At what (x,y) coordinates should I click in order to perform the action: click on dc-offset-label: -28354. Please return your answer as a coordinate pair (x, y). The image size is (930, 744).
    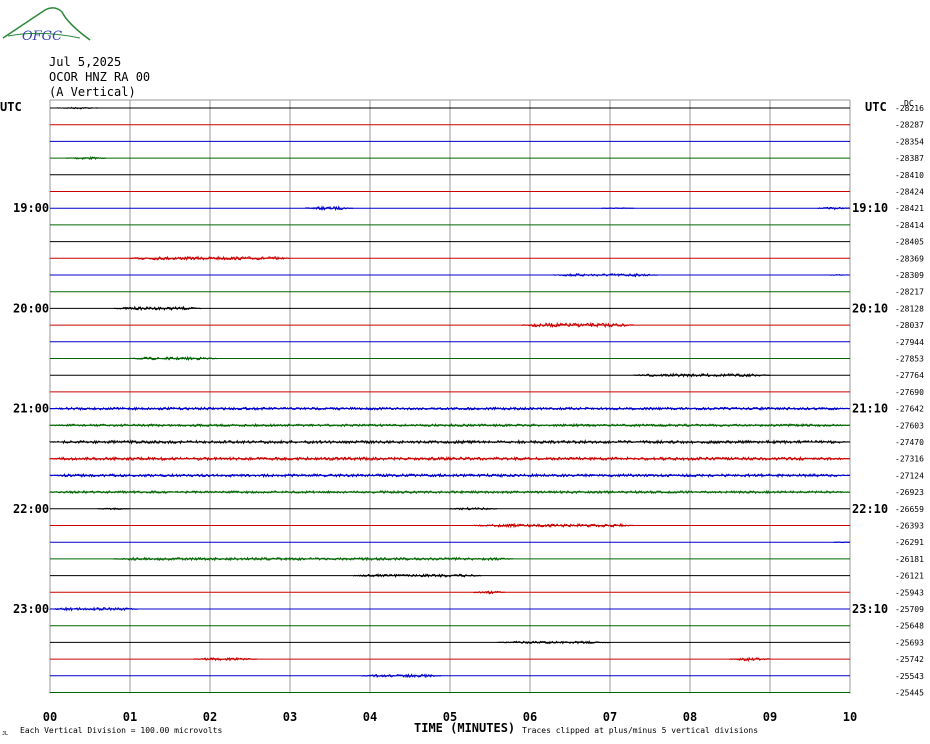
    Looking at the image, I should click on (909, 141).